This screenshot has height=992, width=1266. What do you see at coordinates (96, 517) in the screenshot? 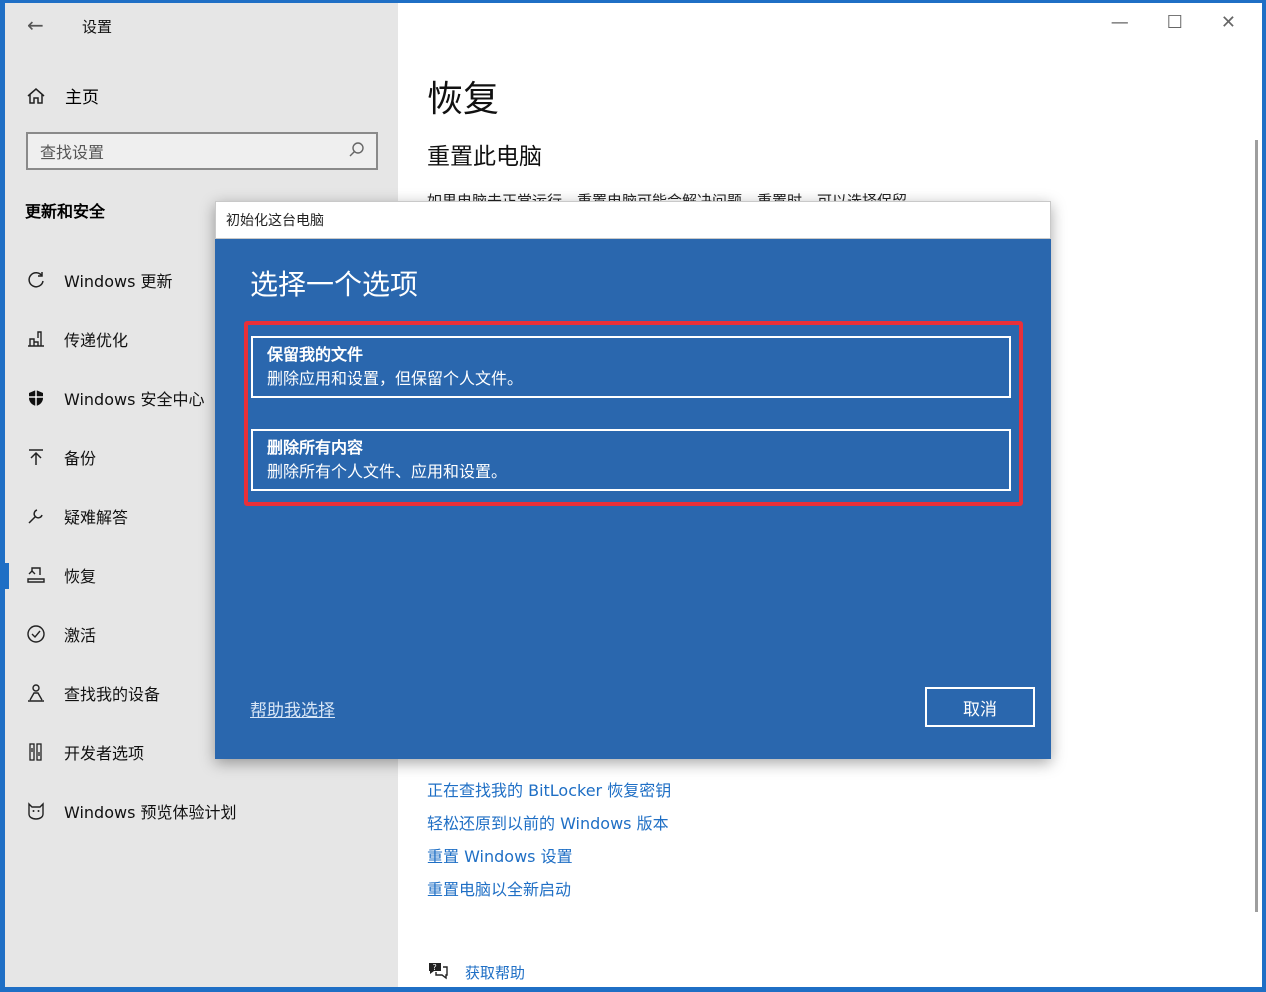
I see `sidebar-item-label: 疑难解答` at bounding box center [96, 517].